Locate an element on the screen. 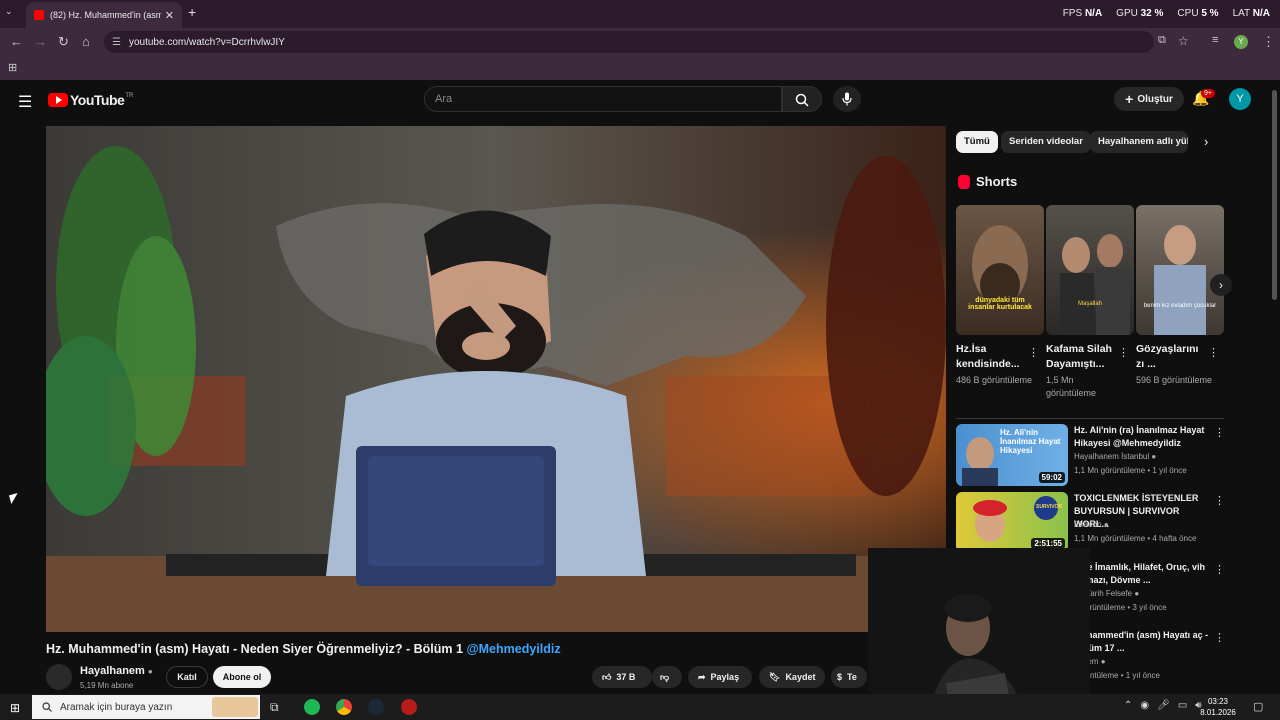  short-thumbnail: Maşallah is located at coordinates (1090, 270).